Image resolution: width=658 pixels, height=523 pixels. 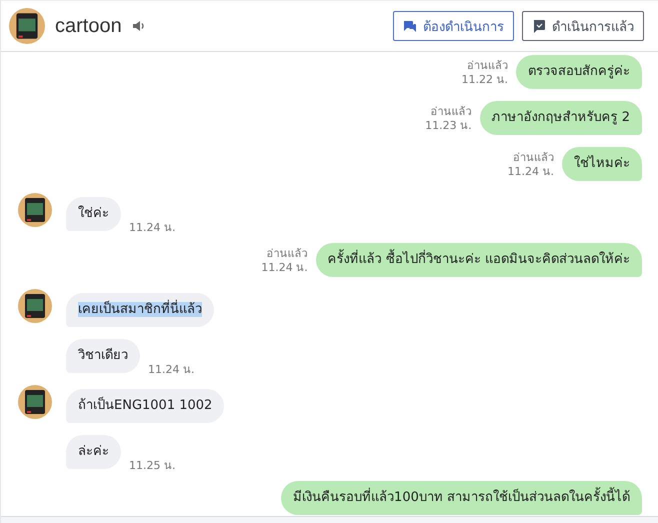 I want to click on chat-bubbles-icon, so click(x=410, y=26).